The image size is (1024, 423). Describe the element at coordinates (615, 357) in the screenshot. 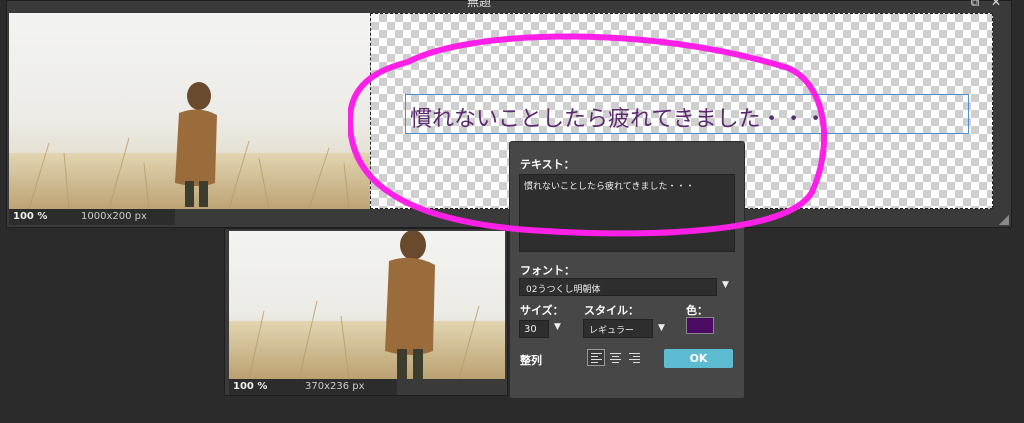

I see `align-center-icon` at that location.